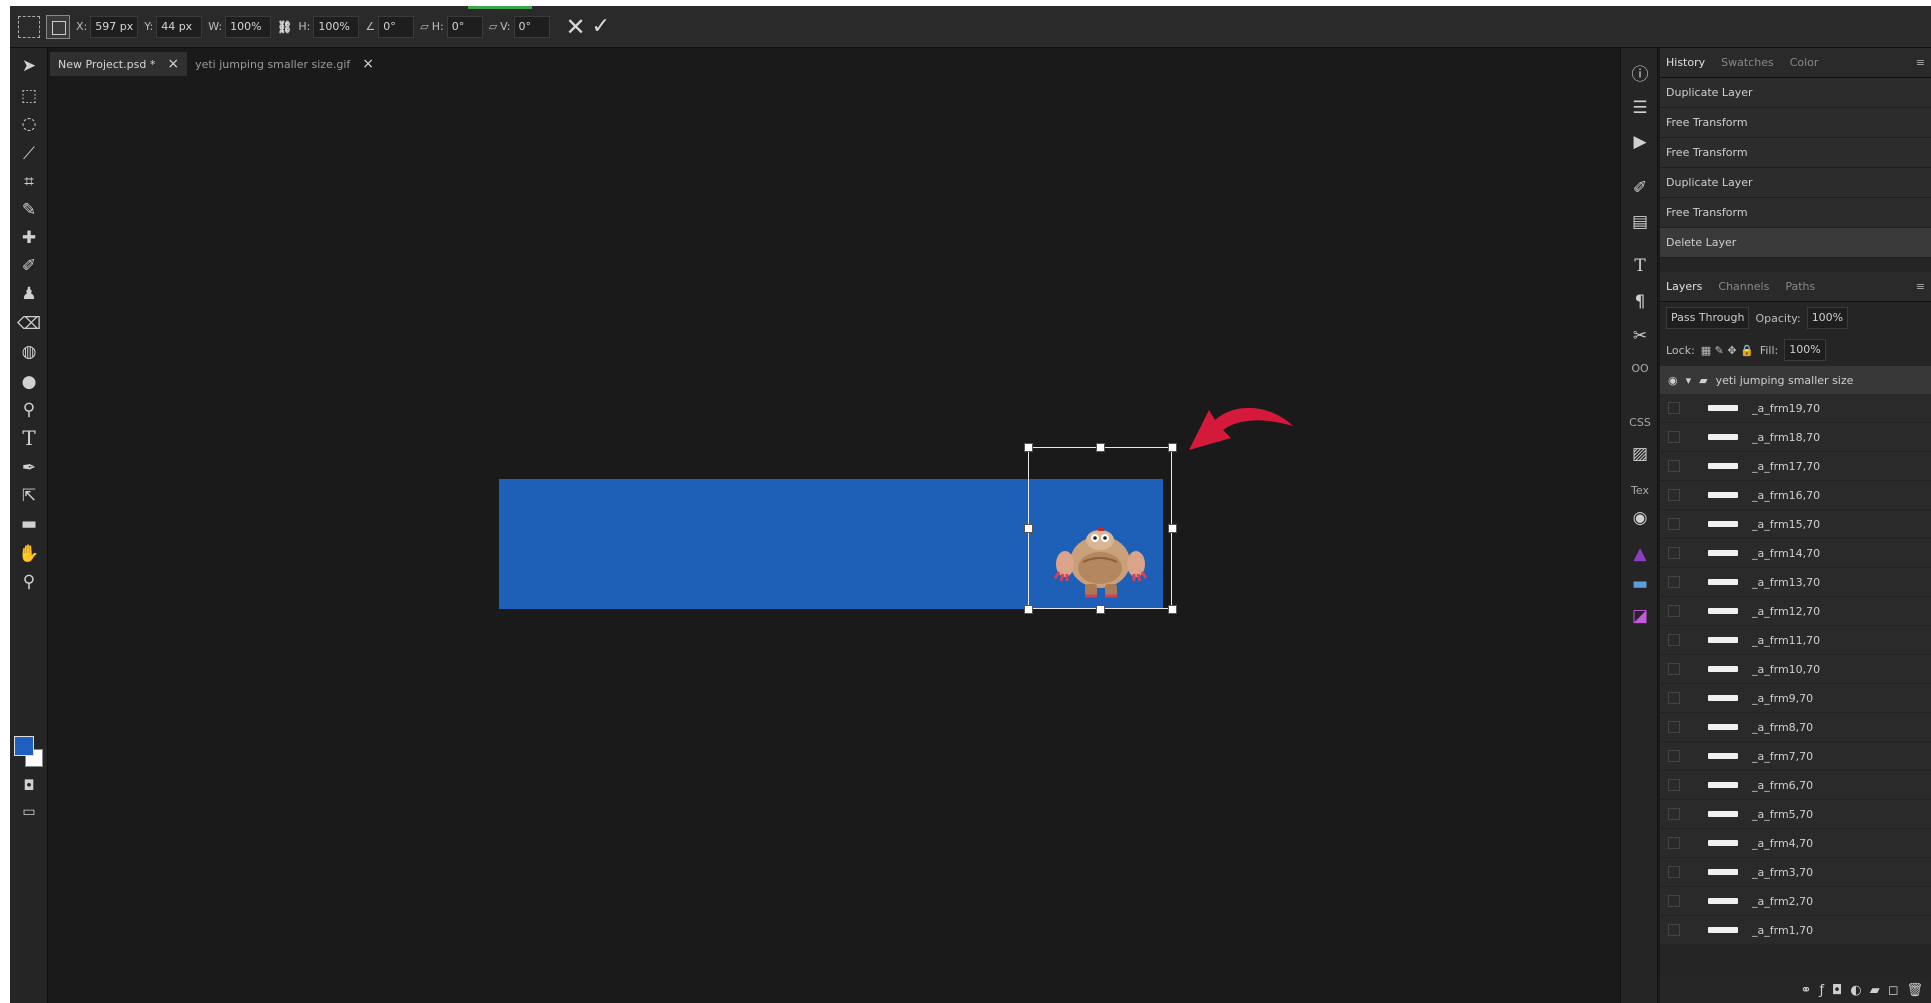  Describe the element at coordinates (1806, 990) in the screenshot. I see `link-layers-icon: ⚭` at that location.